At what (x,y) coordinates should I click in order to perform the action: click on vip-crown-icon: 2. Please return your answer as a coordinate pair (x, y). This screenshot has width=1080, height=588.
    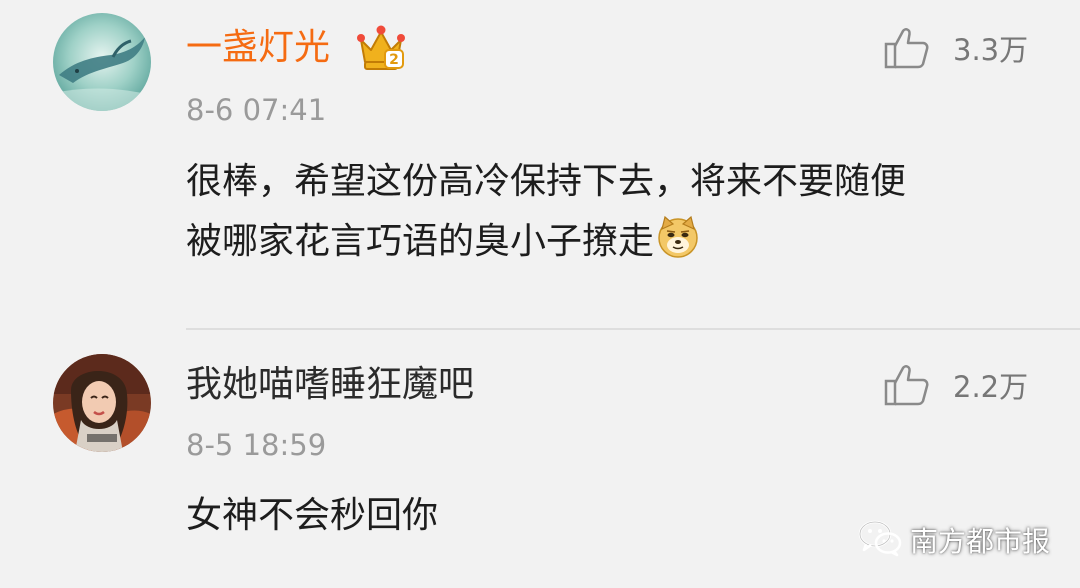
    Looking at the image, I should click on (381, 47).